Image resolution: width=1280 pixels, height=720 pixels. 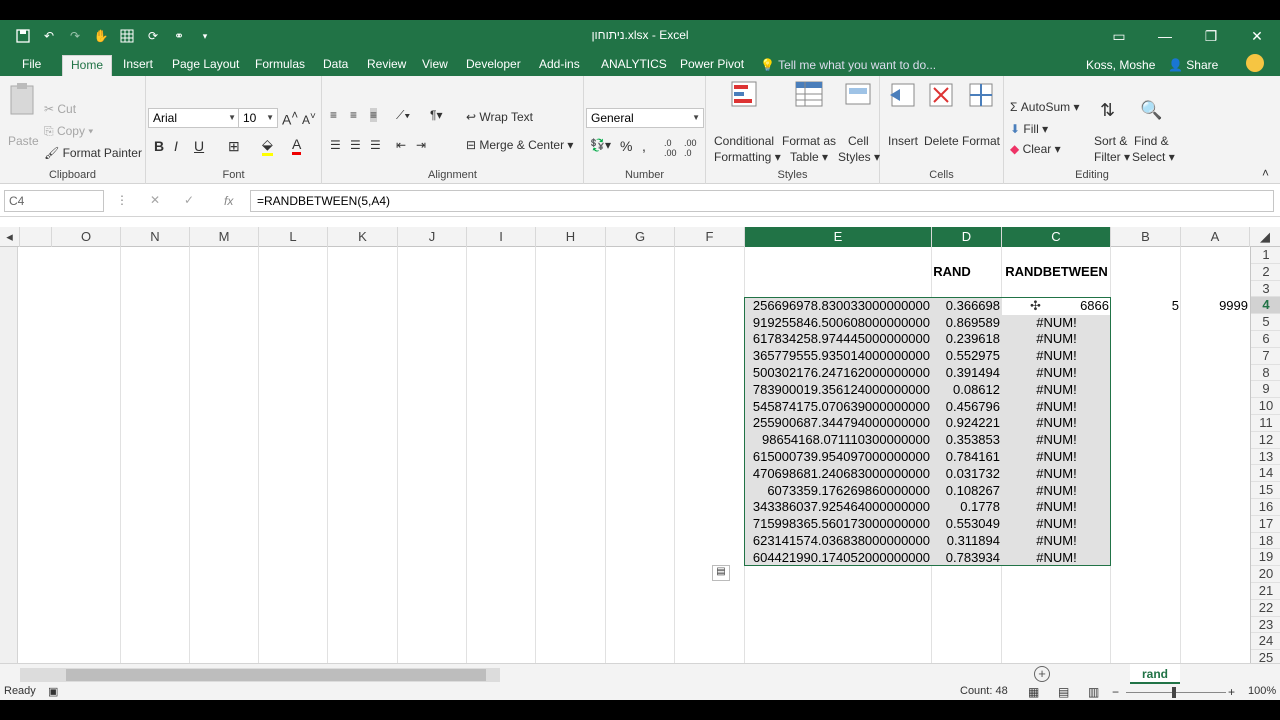 I want to click on clear-button: ◆ Clear ▾, so click(x=1035, y=149).